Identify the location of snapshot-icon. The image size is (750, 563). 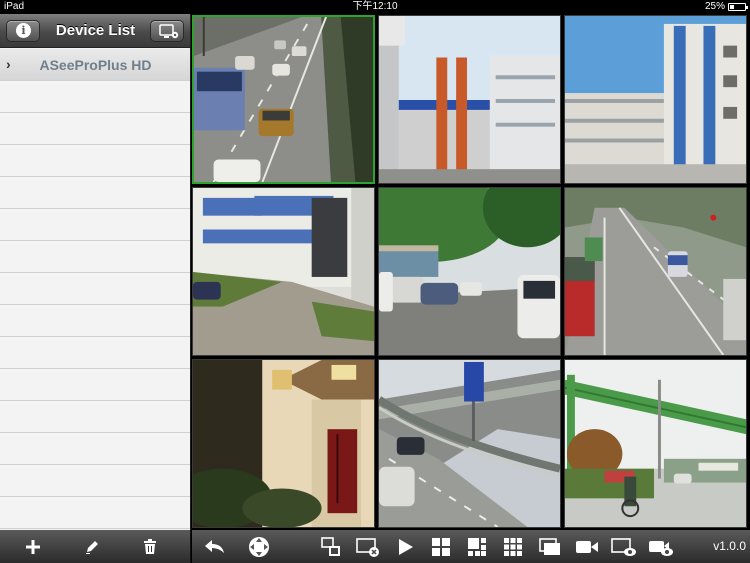
(623, 546).